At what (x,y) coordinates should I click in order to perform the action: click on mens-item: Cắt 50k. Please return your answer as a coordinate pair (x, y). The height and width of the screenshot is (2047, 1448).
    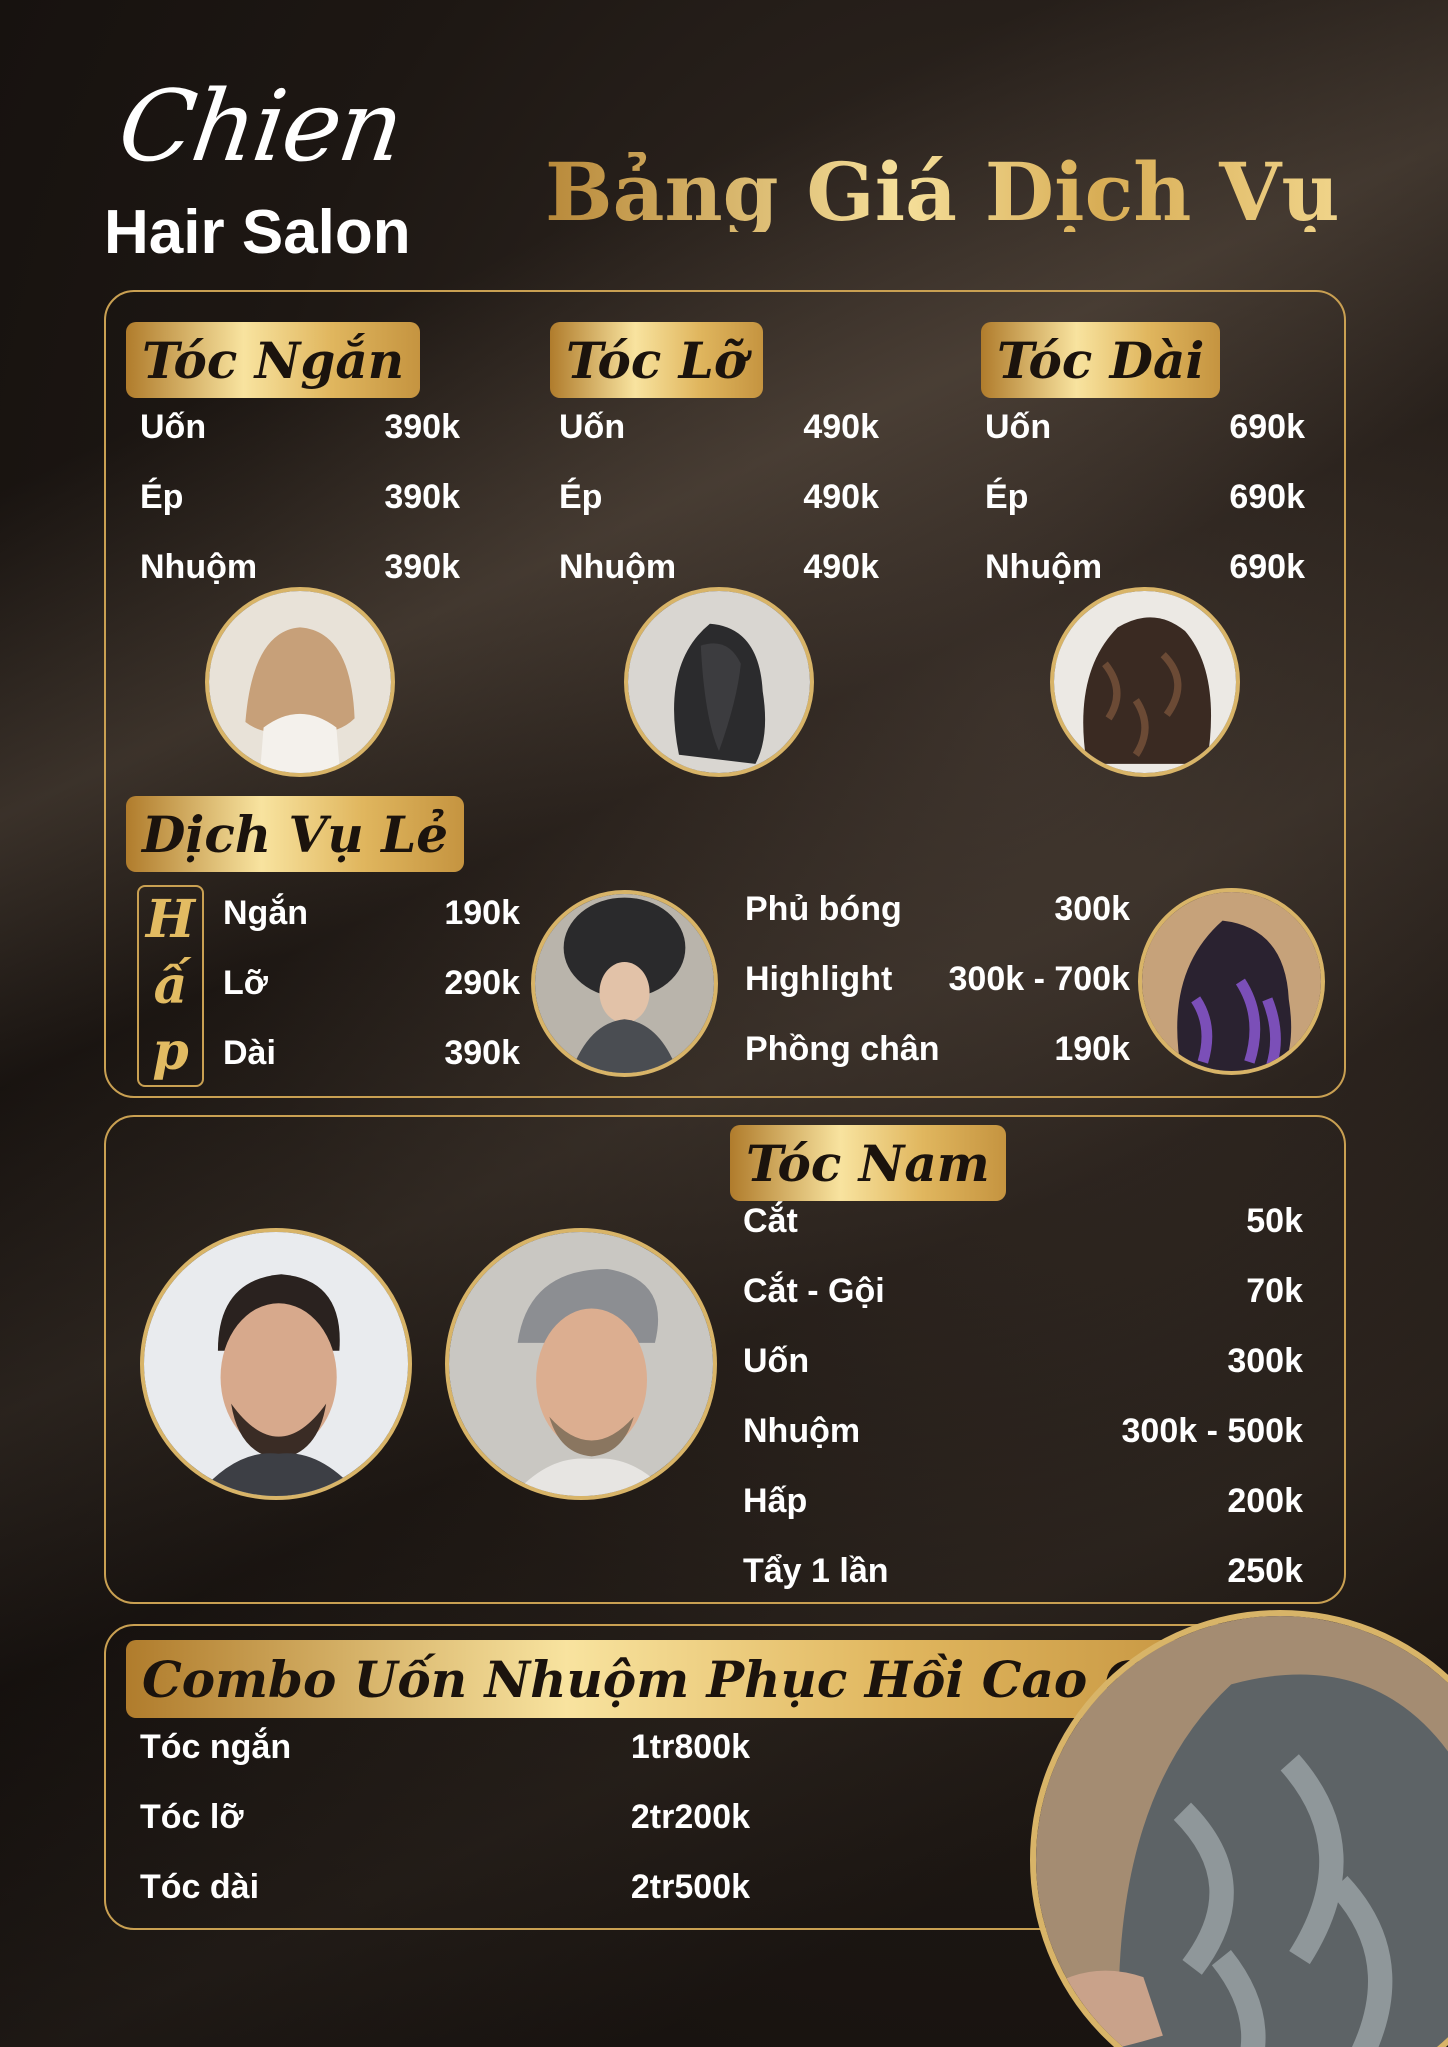
    Looking at the image, I should click on (1023, 1221).